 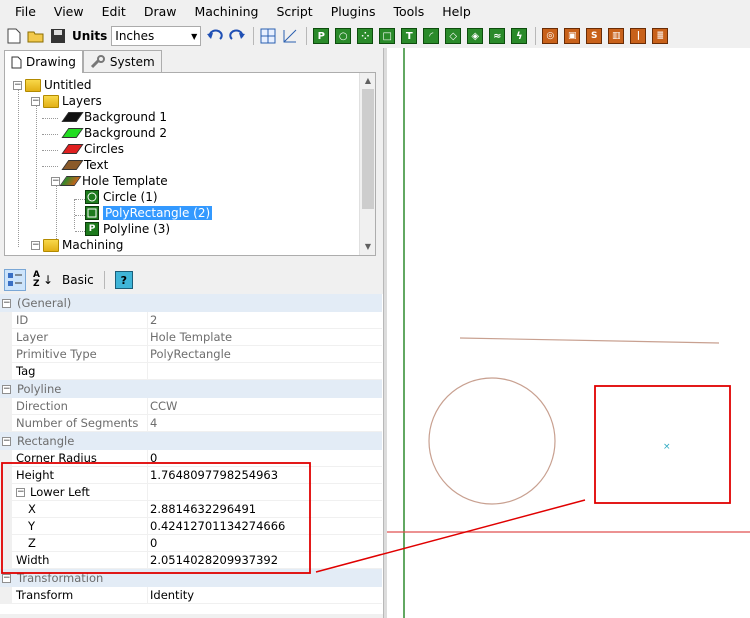 I want to click on categorized-button, so click(x=15, y=280).